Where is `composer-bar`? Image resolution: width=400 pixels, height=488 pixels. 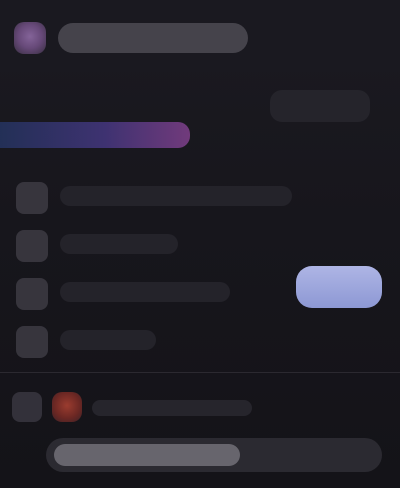 composer-bar is located at coordinates (214, 455).